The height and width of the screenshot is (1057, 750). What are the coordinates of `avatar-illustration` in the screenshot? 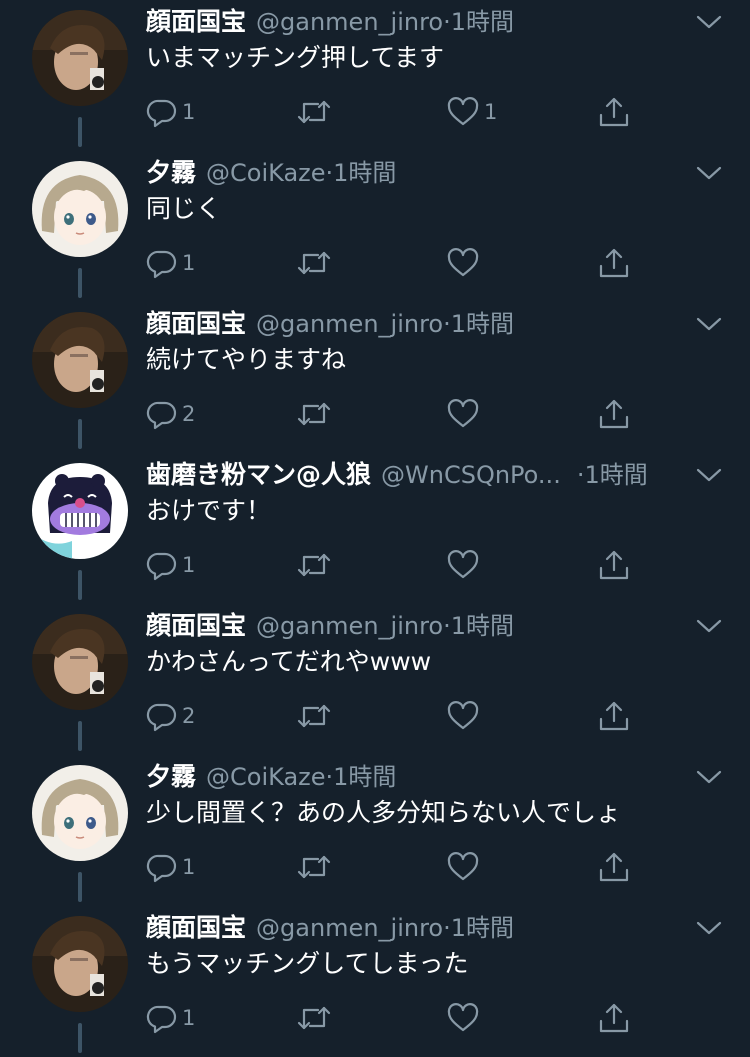 It's located at (80, 813).